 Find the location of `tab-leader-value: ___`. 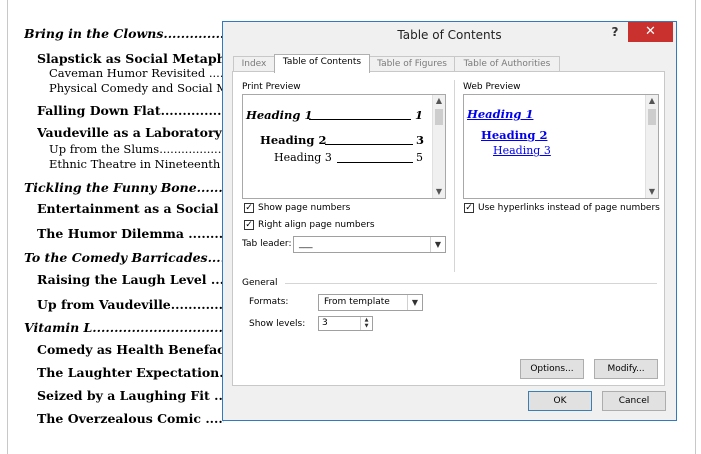

tab-leader-value: ___ is located at coordinates (306, 244).